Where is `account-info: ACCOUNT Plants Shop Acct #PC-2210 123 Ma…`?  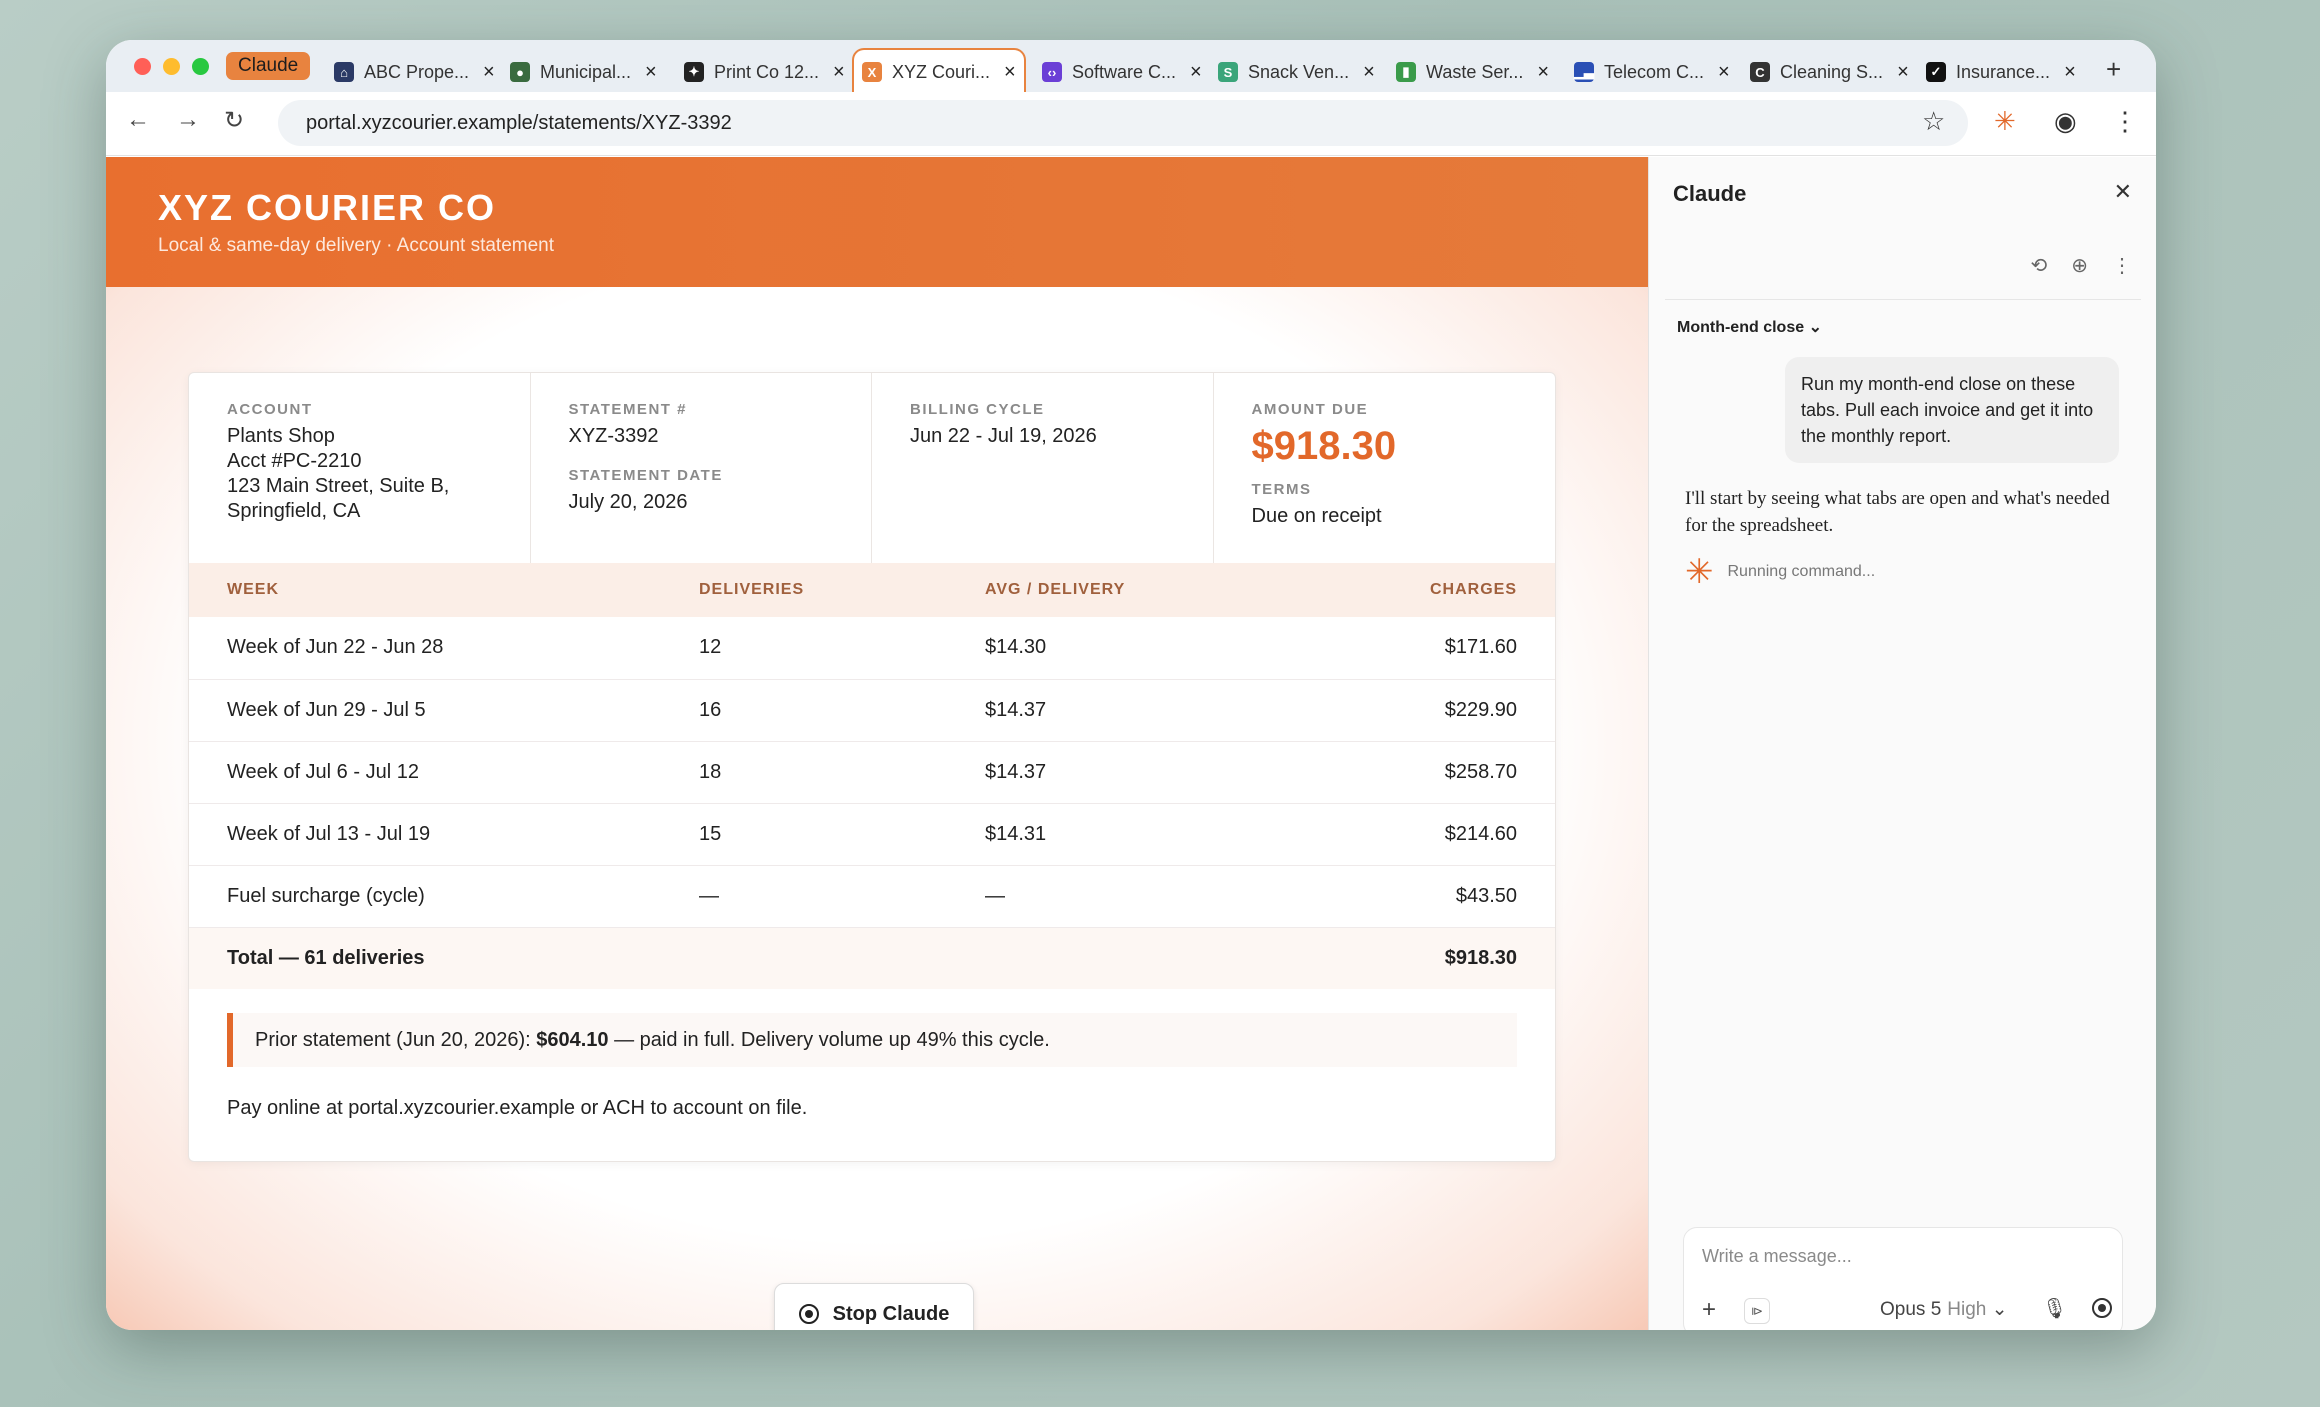
account-info: ACCOUNT Plants Shop Acct #PC-2210 123 Ma… is located at coordinates (360, 468).